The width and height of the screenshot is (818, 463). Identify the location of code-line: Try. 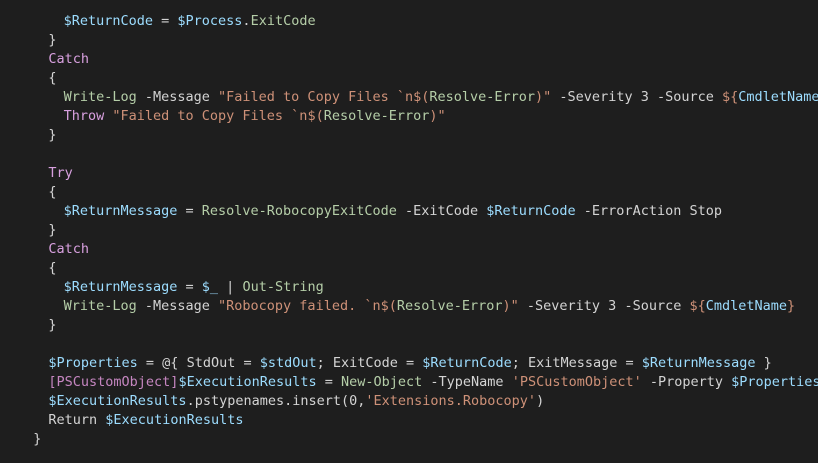
(60, 173).